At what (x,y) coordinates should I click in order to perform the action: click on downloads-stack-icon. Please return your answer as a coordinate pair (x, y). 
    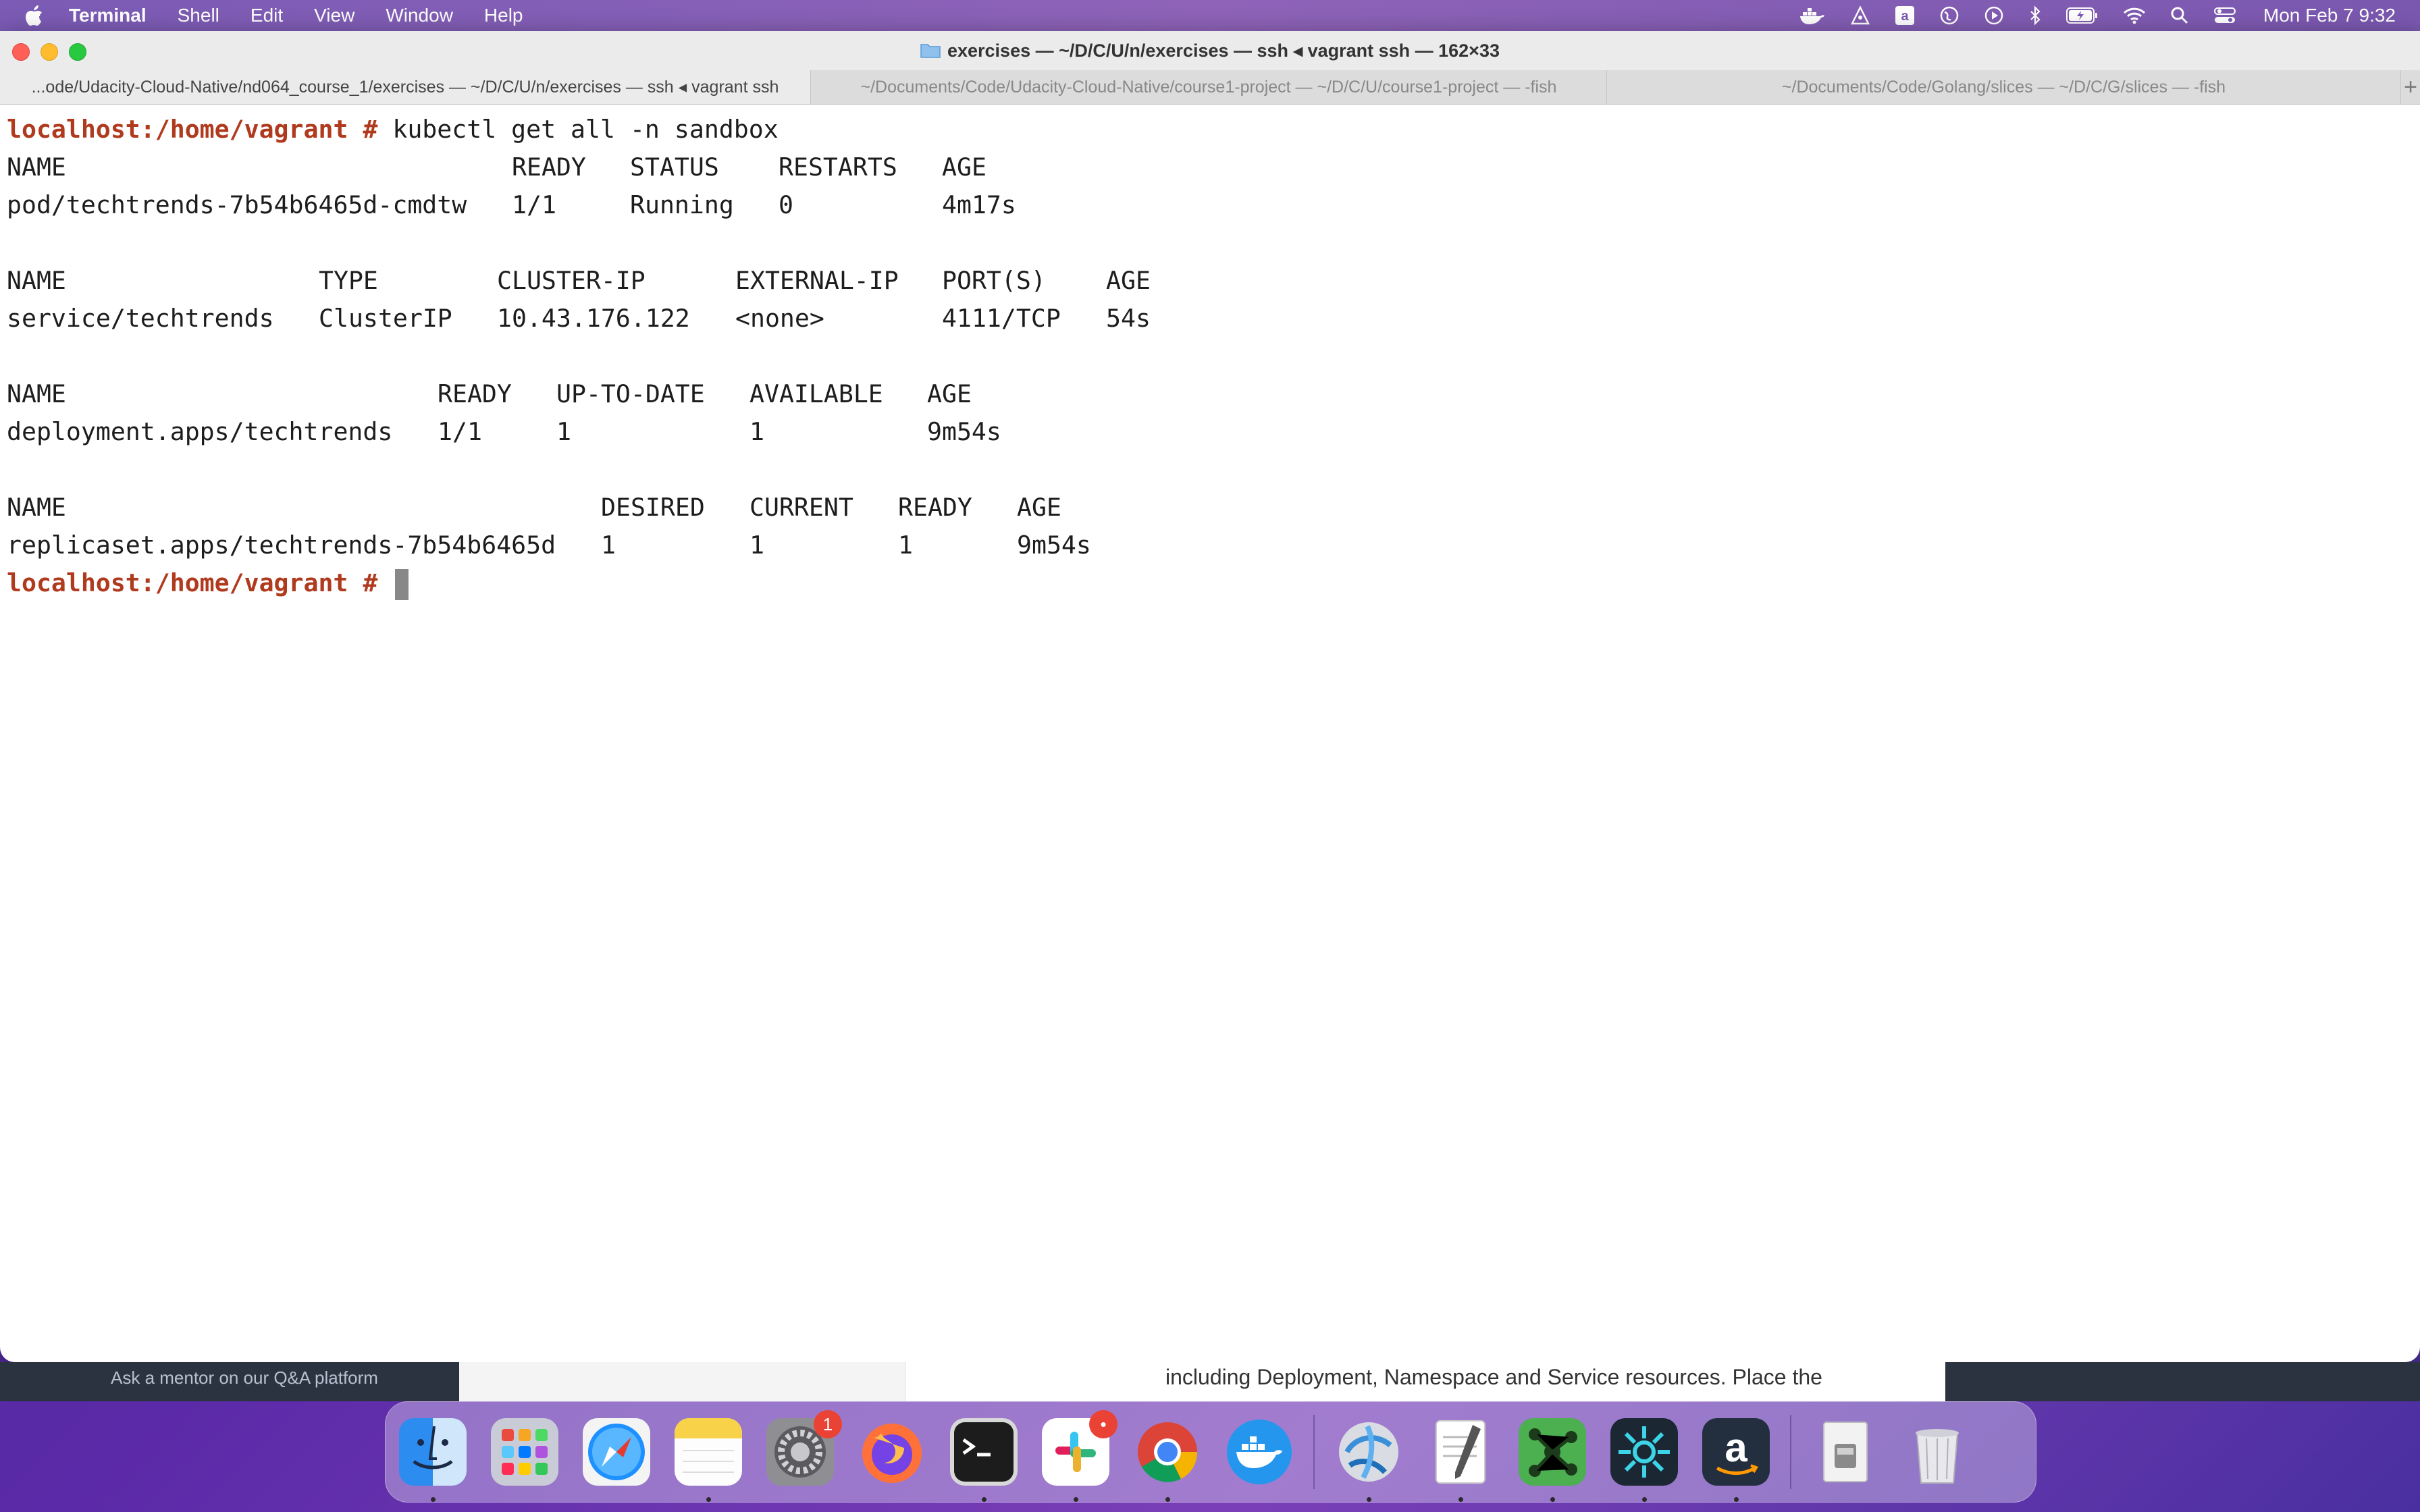
    Looking at the image, I should click on (1845, 1452).